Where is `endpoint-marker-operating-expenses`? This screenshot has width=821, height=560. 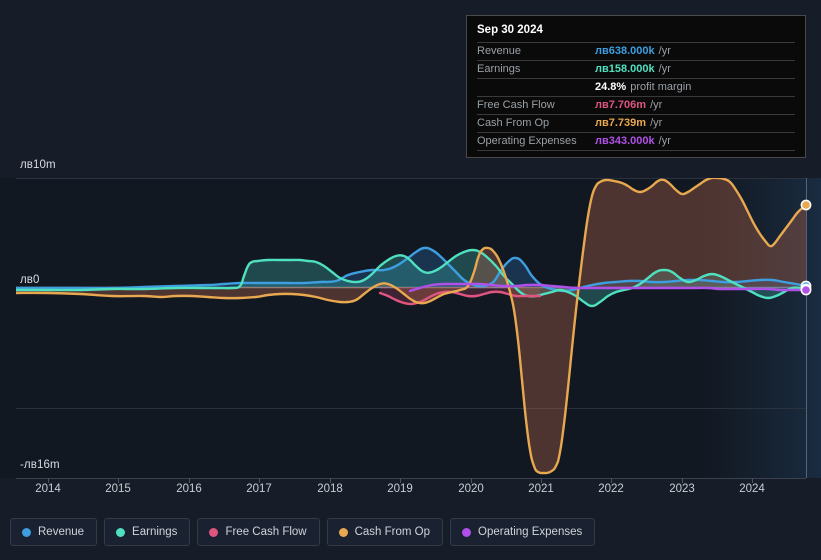
endpoint-marker-operating-expenses is located at coordinates (806, 290).